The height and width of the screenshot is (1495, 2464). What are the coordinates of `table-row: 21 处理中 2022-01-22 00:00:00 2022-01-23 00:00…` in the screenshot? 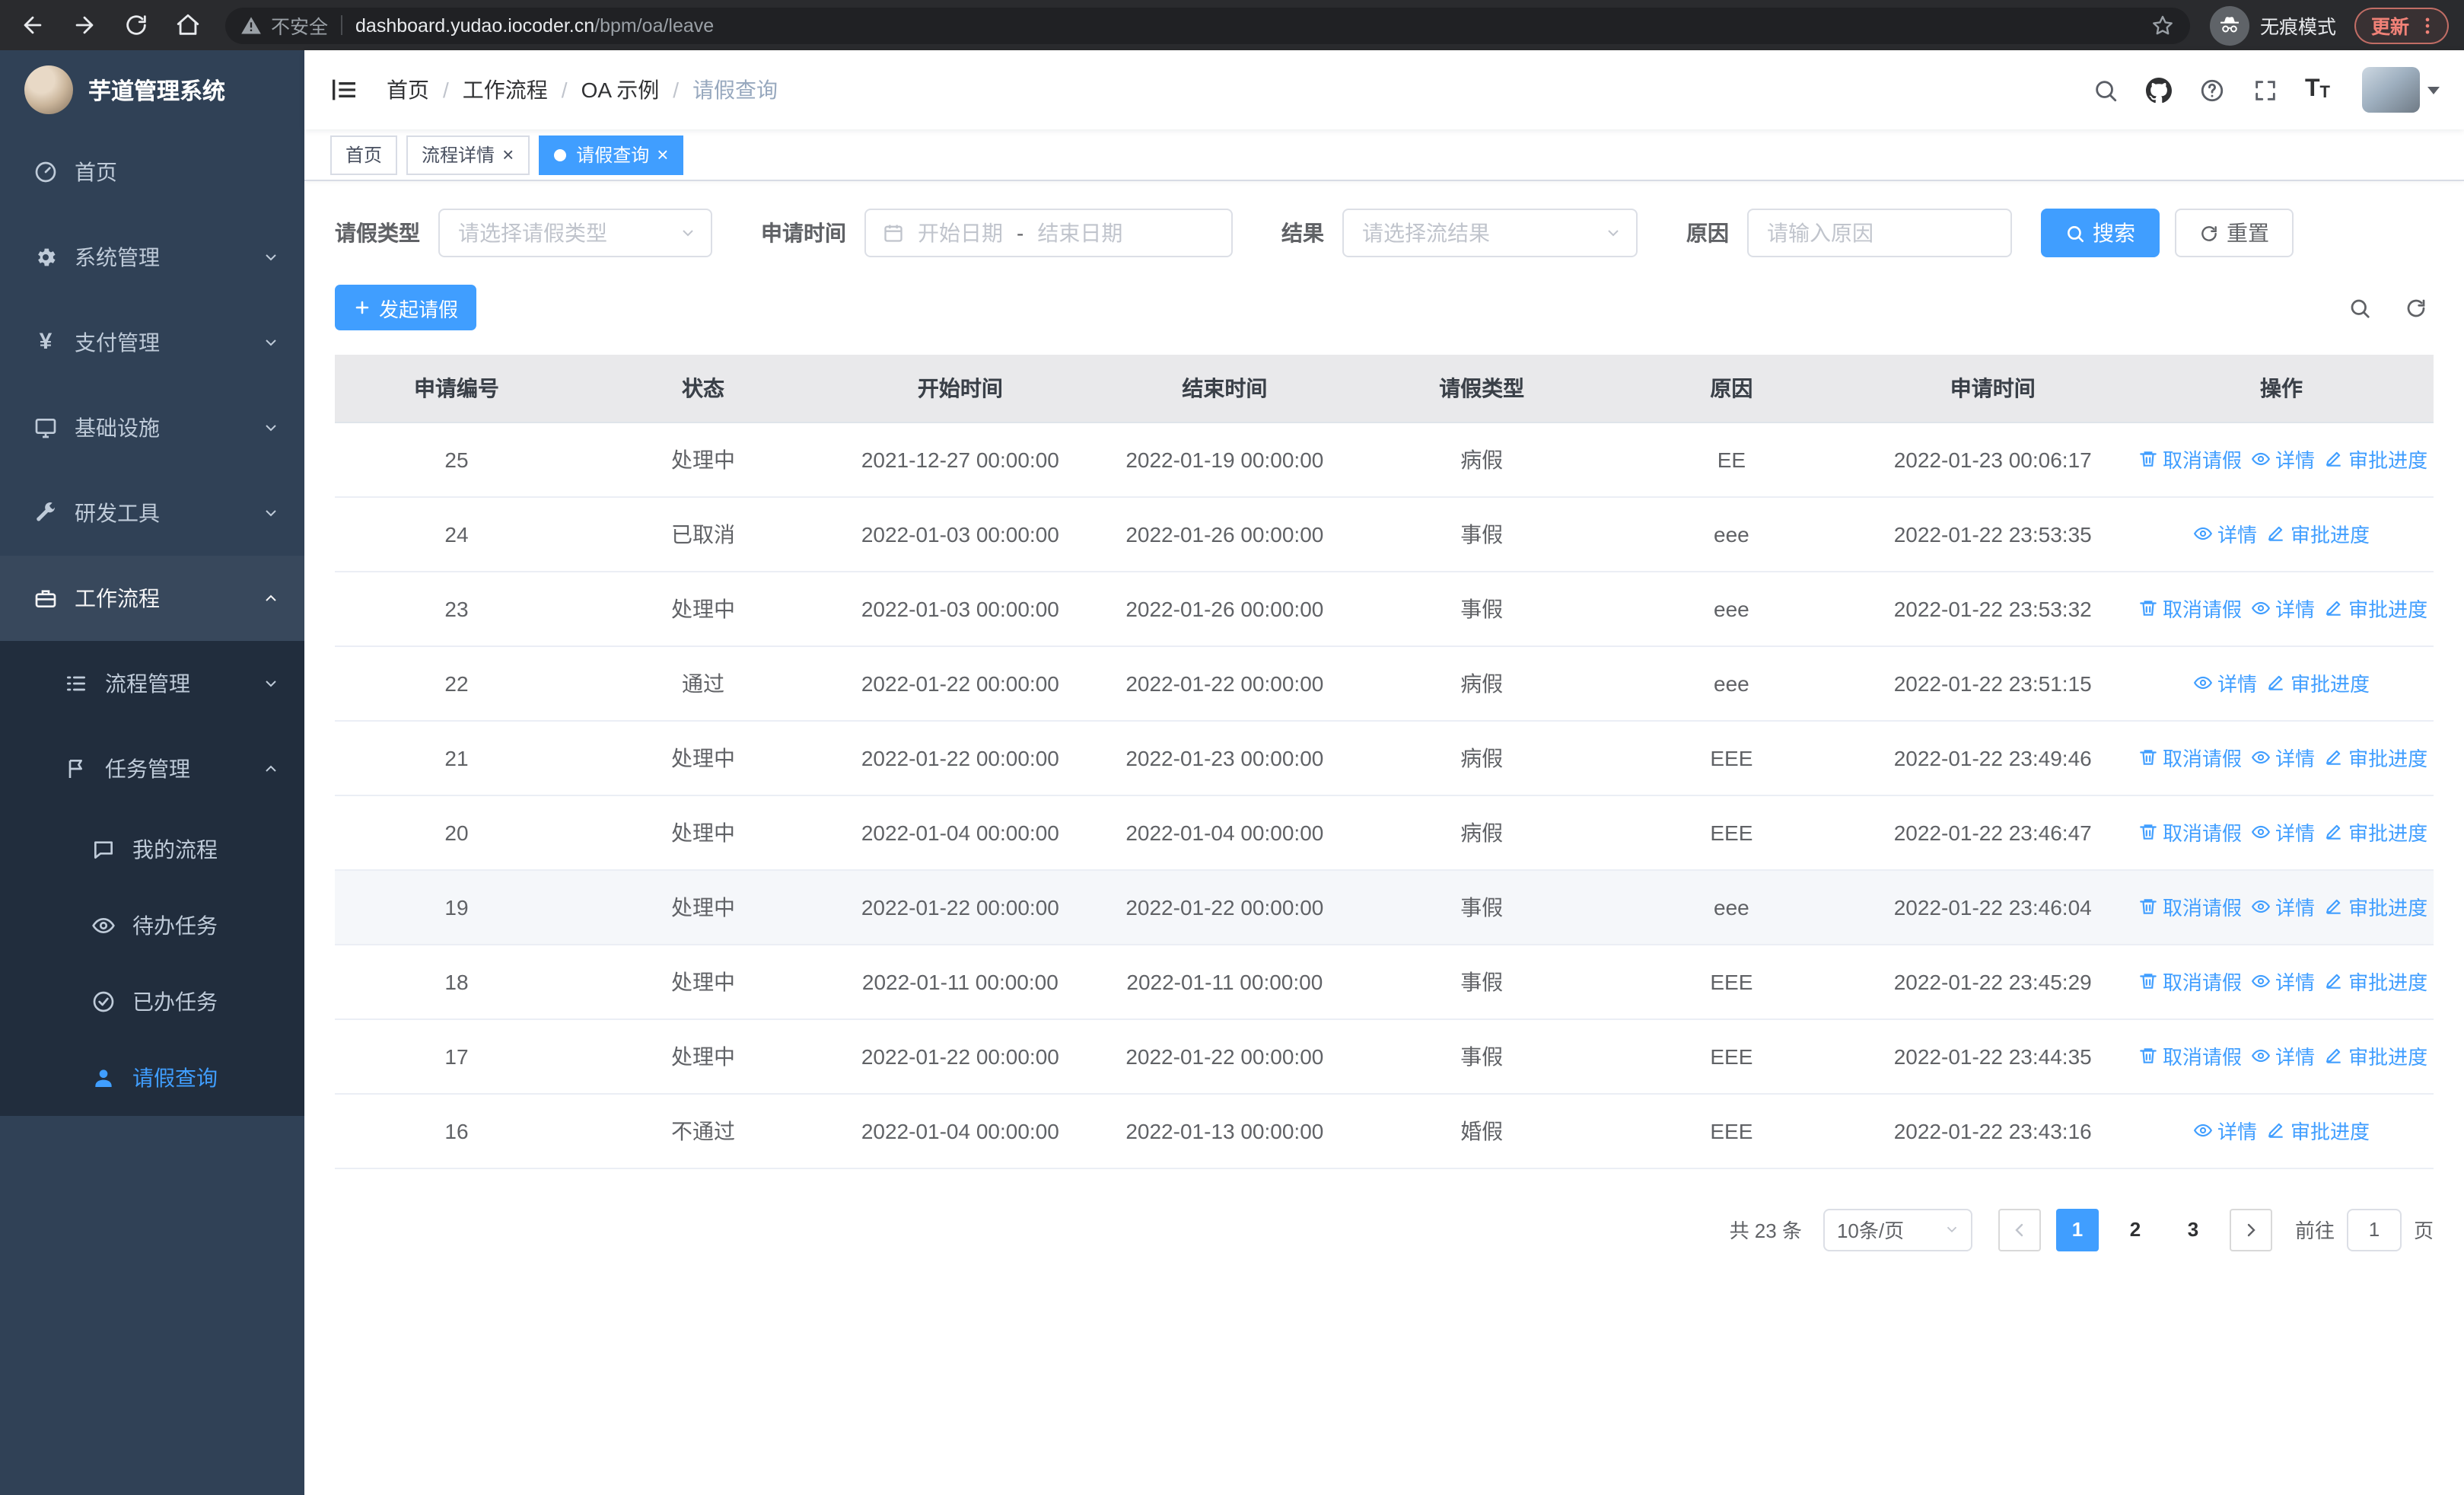 It's located at (1384, 758).